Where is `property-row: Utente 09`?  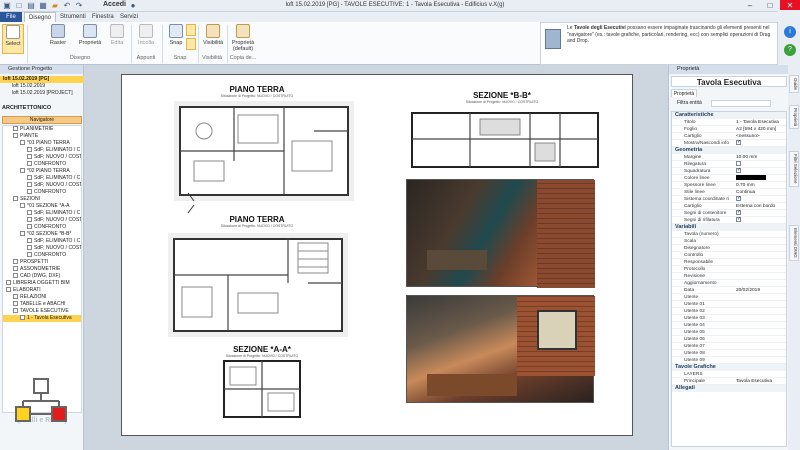
property-row: Utente 09 is located at coordinates (729, 360).